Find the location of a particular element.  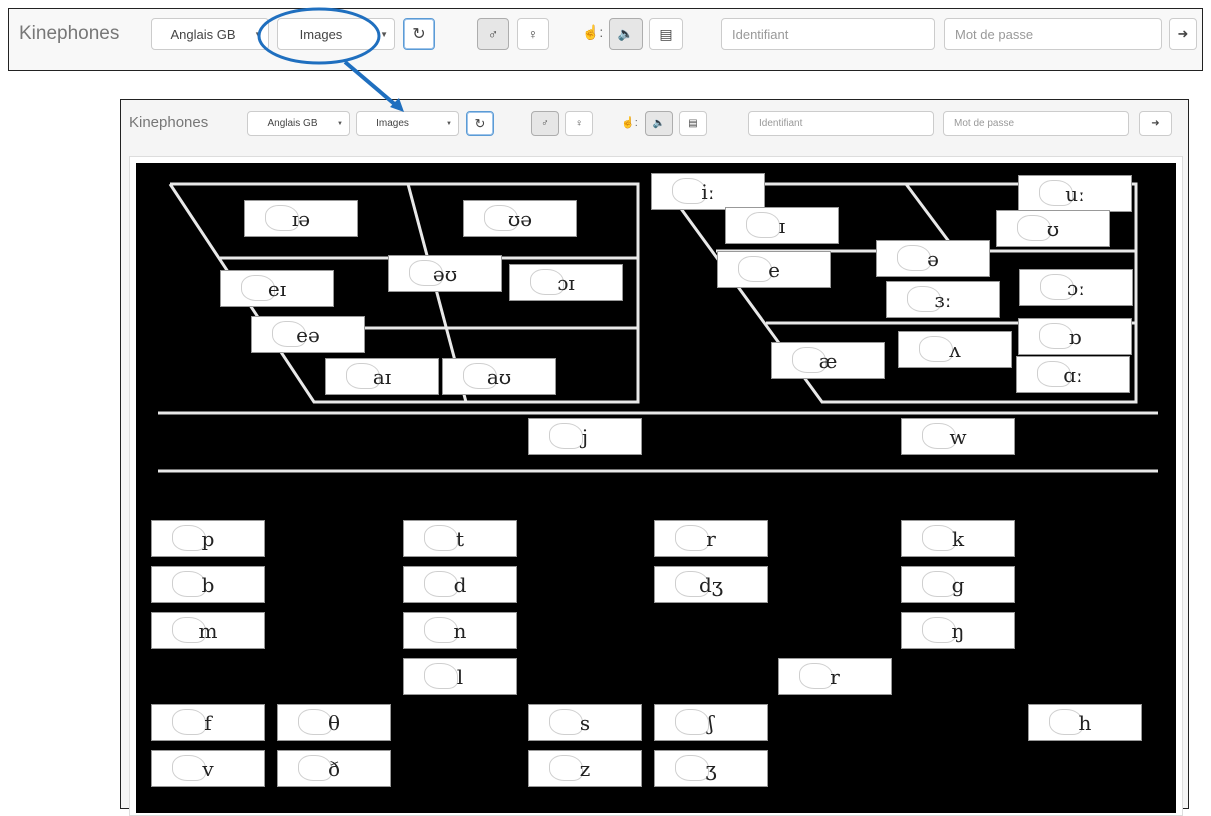

phoneme-symbol: r is located at coordinates (835, 676).